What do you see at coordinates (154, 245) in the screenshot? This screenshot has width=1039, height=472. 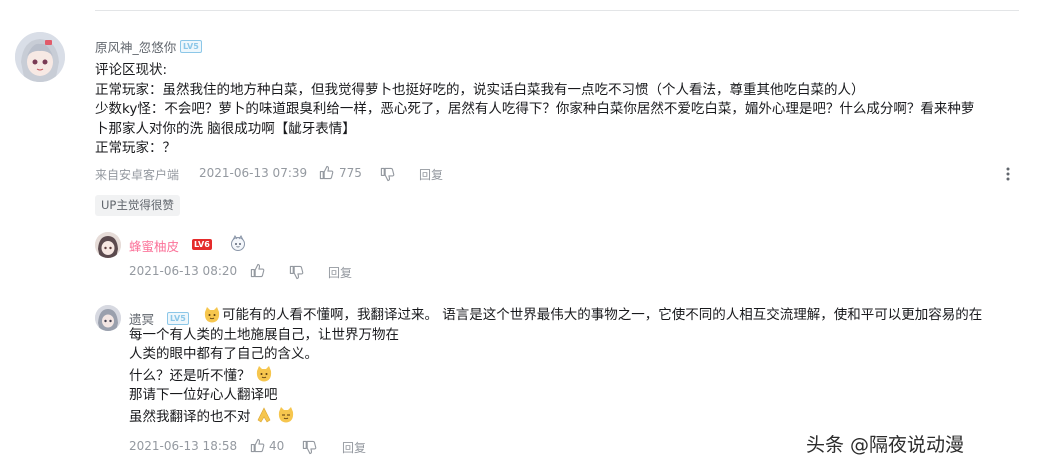 I see `username: 蜂蜜柚皮` at bounding box center [154, 245].